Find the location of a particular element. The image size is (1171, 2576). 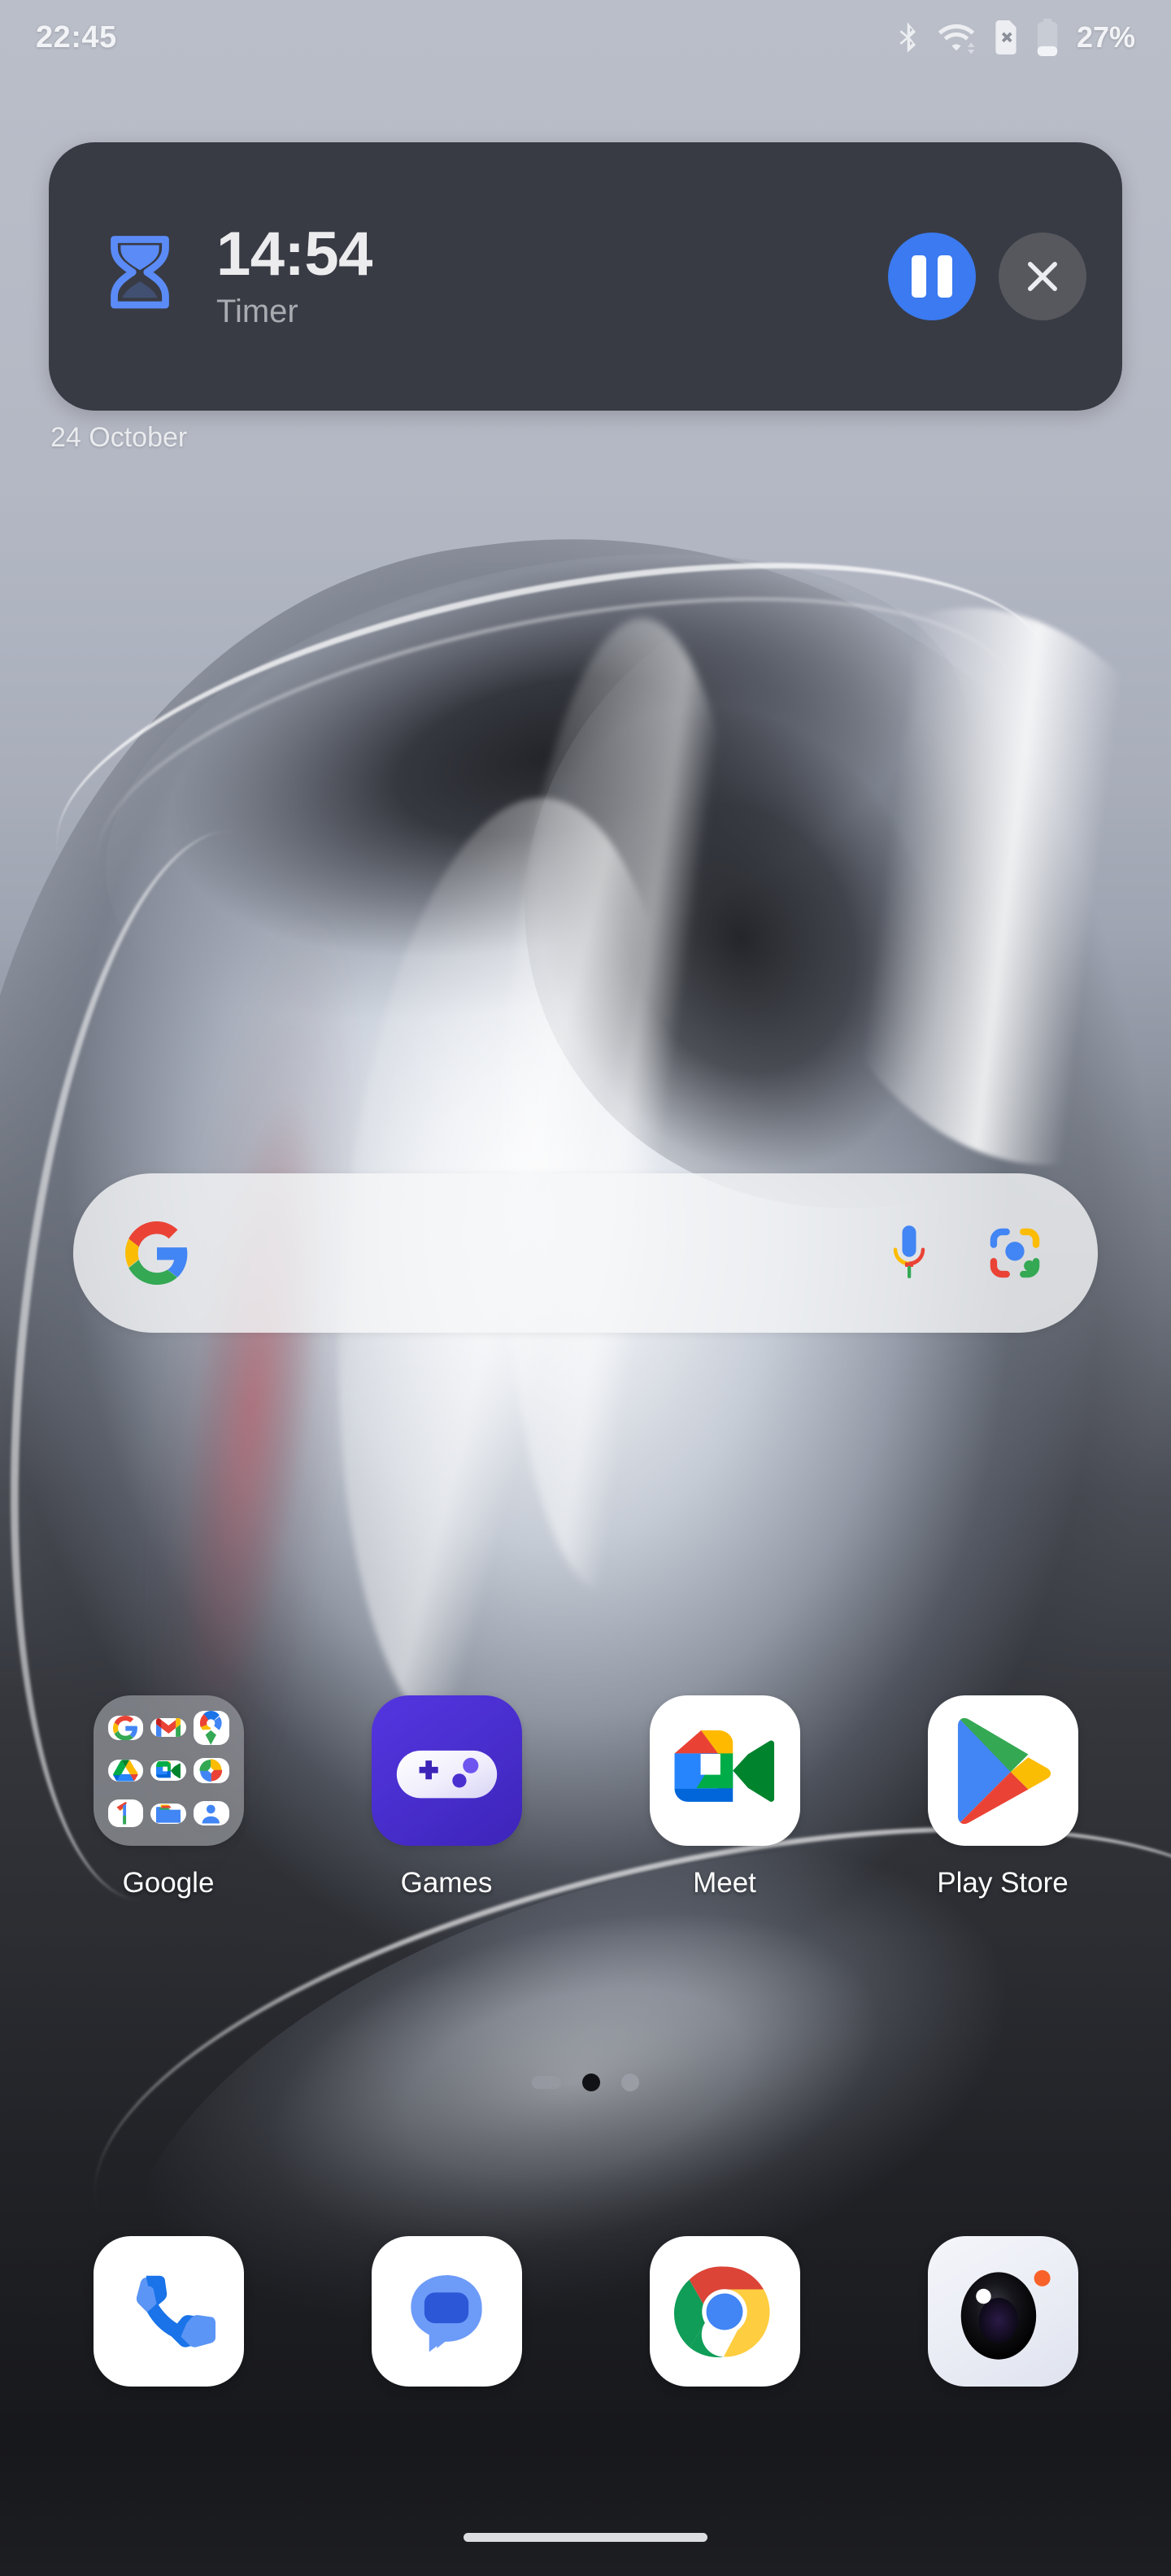

hourglass-icon is located at coordinates (139, 277).